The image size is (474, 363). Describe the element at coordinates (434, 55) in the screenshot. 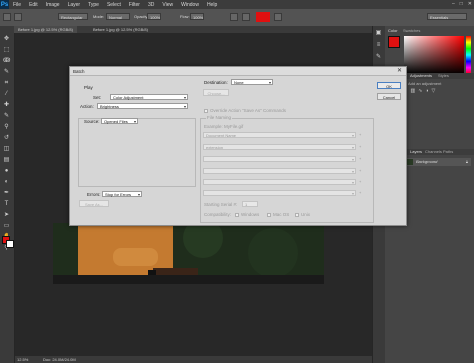

I see `color-field` at that location.